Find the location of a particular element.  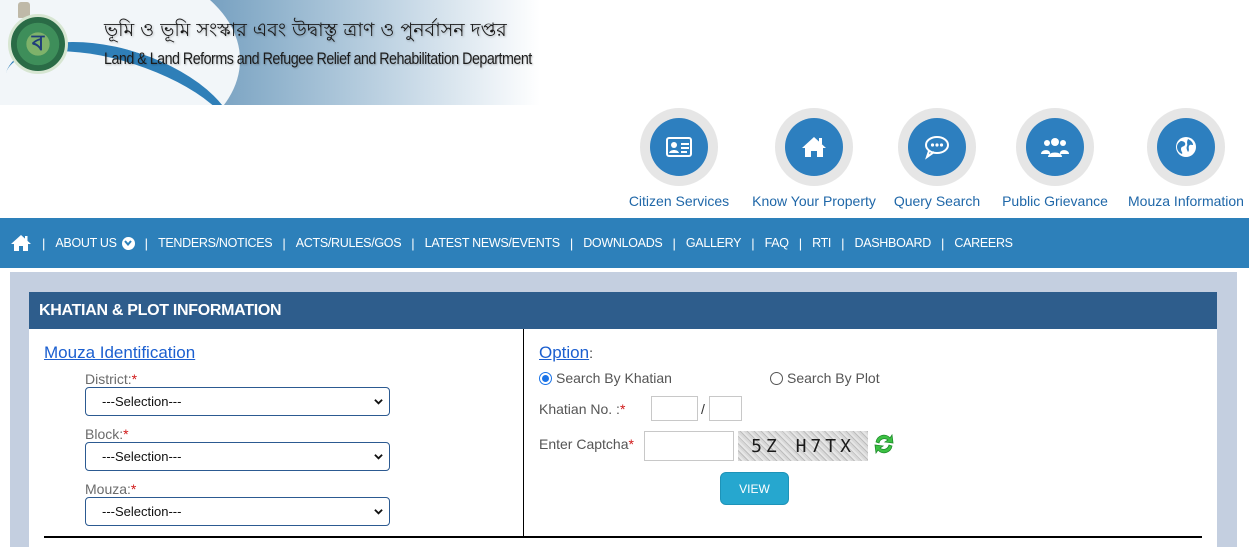

mouza-label: Mouza:* is located at coordinates (110, 489).